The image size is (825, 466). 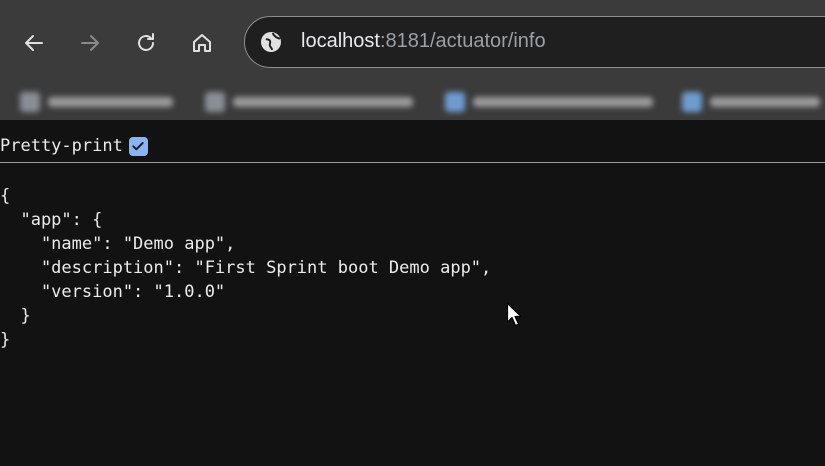 I want to click on forward-button, so click(x=90, y=43).